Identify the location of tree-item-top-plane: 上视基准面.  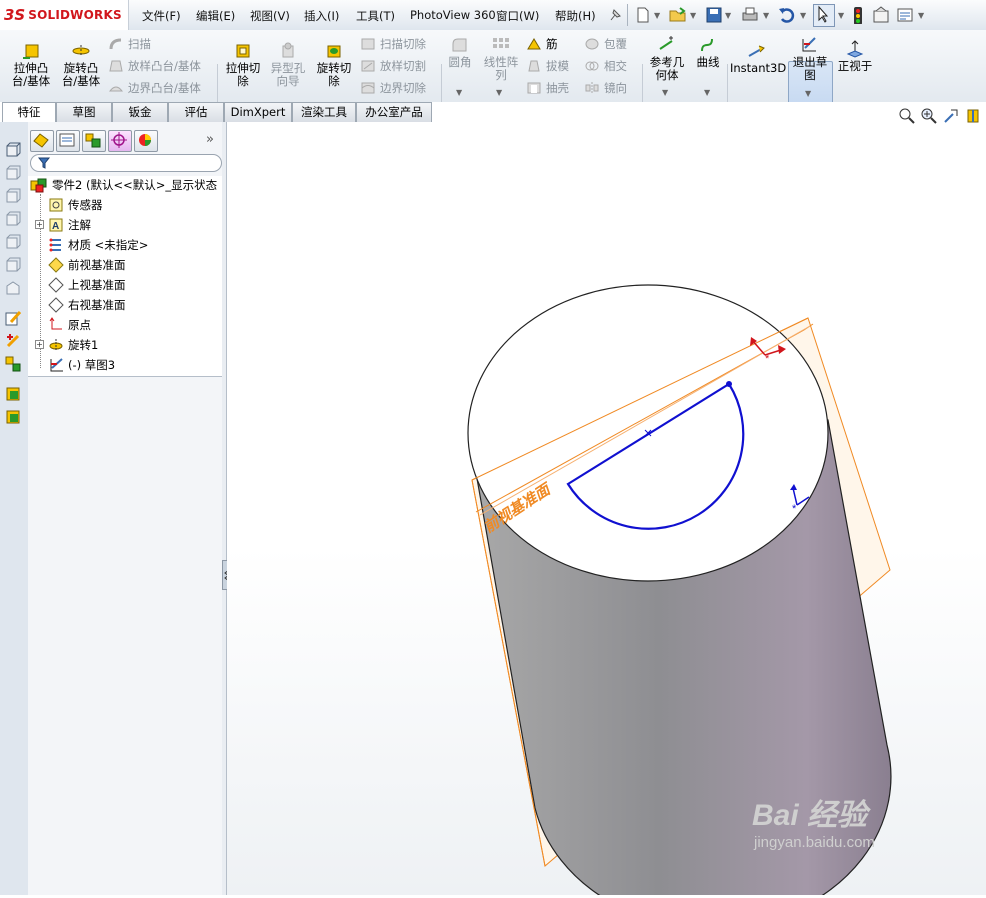
(87, 285).